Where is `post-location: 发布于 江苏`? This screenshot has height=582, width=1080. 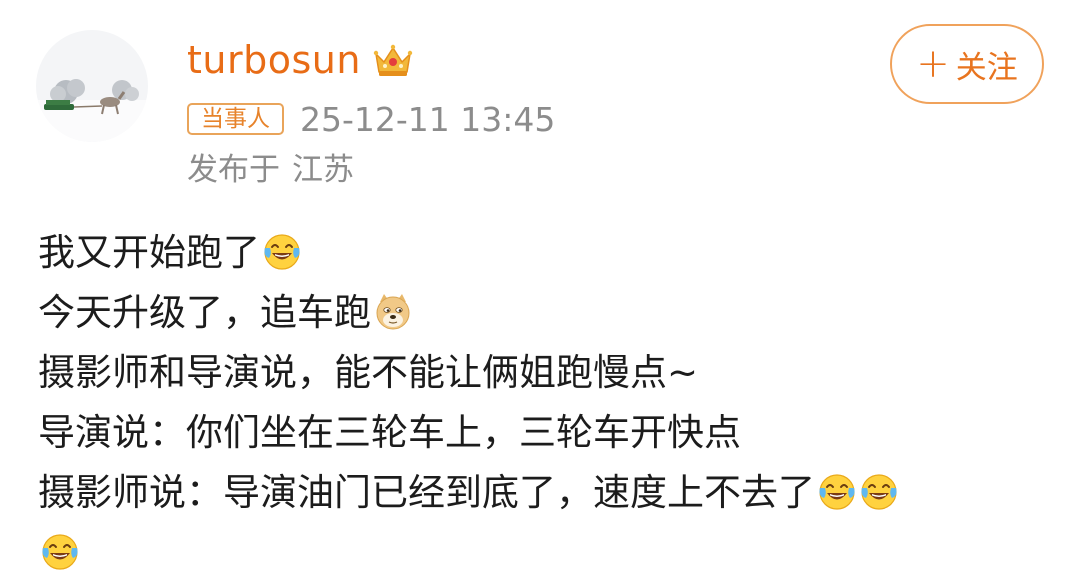
post-location: 发布于 江苏 is located at coordinates (270, 170).